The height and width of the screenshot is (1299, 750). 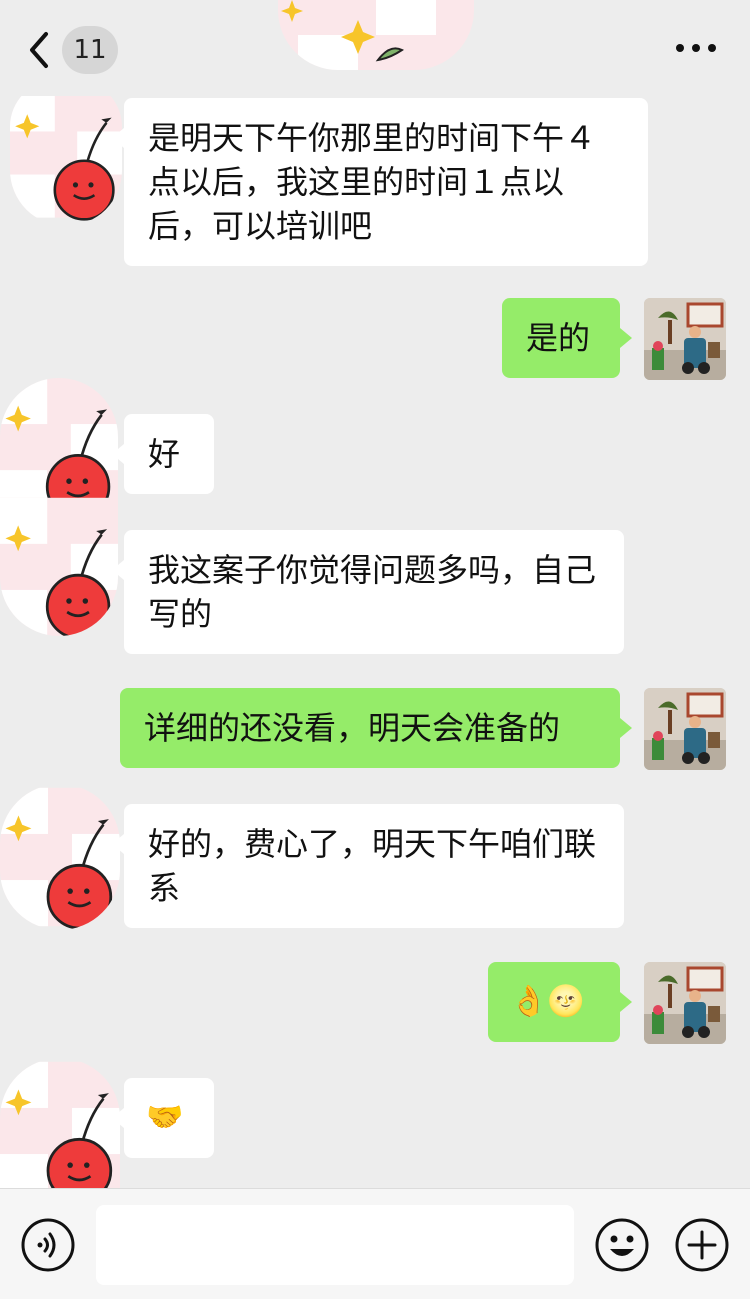 I want to click on message-text: 好的，费心了，明天下午咱们联系, so click(x=372, y=866).